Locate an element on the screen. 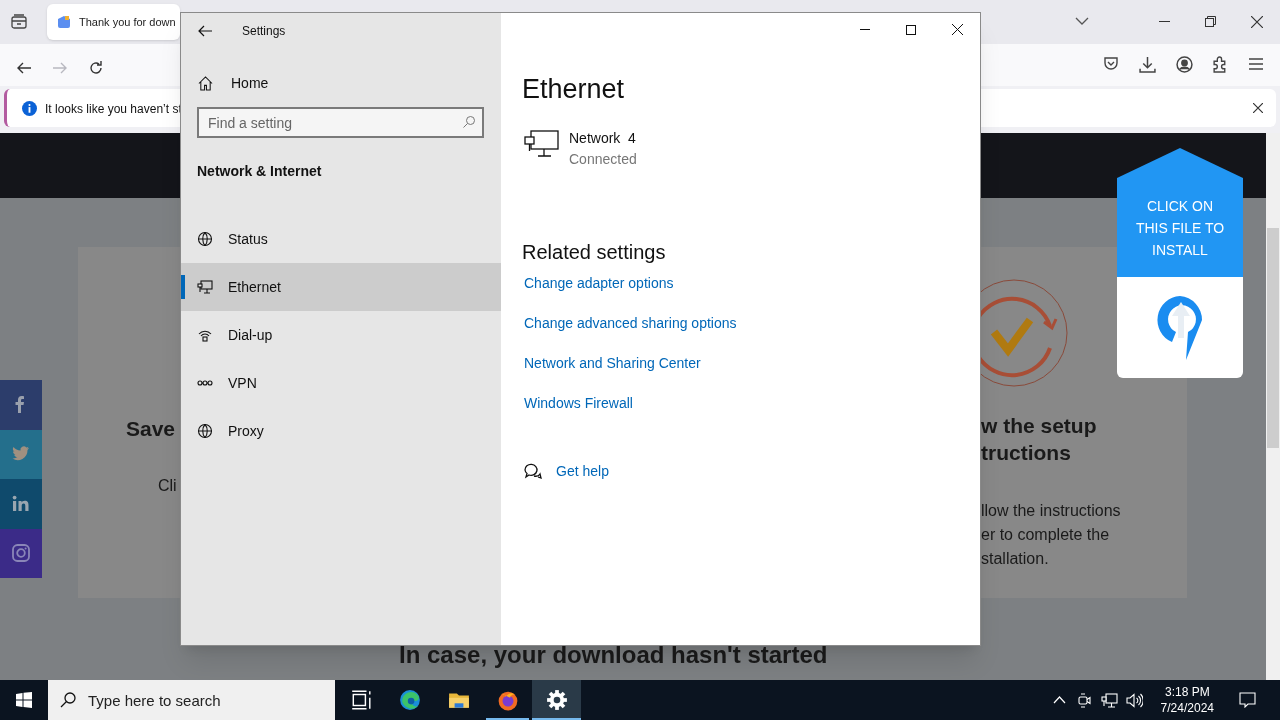 This screenshot has height=720, width=1280. get-help-link: Get help is located at coordinates (582, 471).